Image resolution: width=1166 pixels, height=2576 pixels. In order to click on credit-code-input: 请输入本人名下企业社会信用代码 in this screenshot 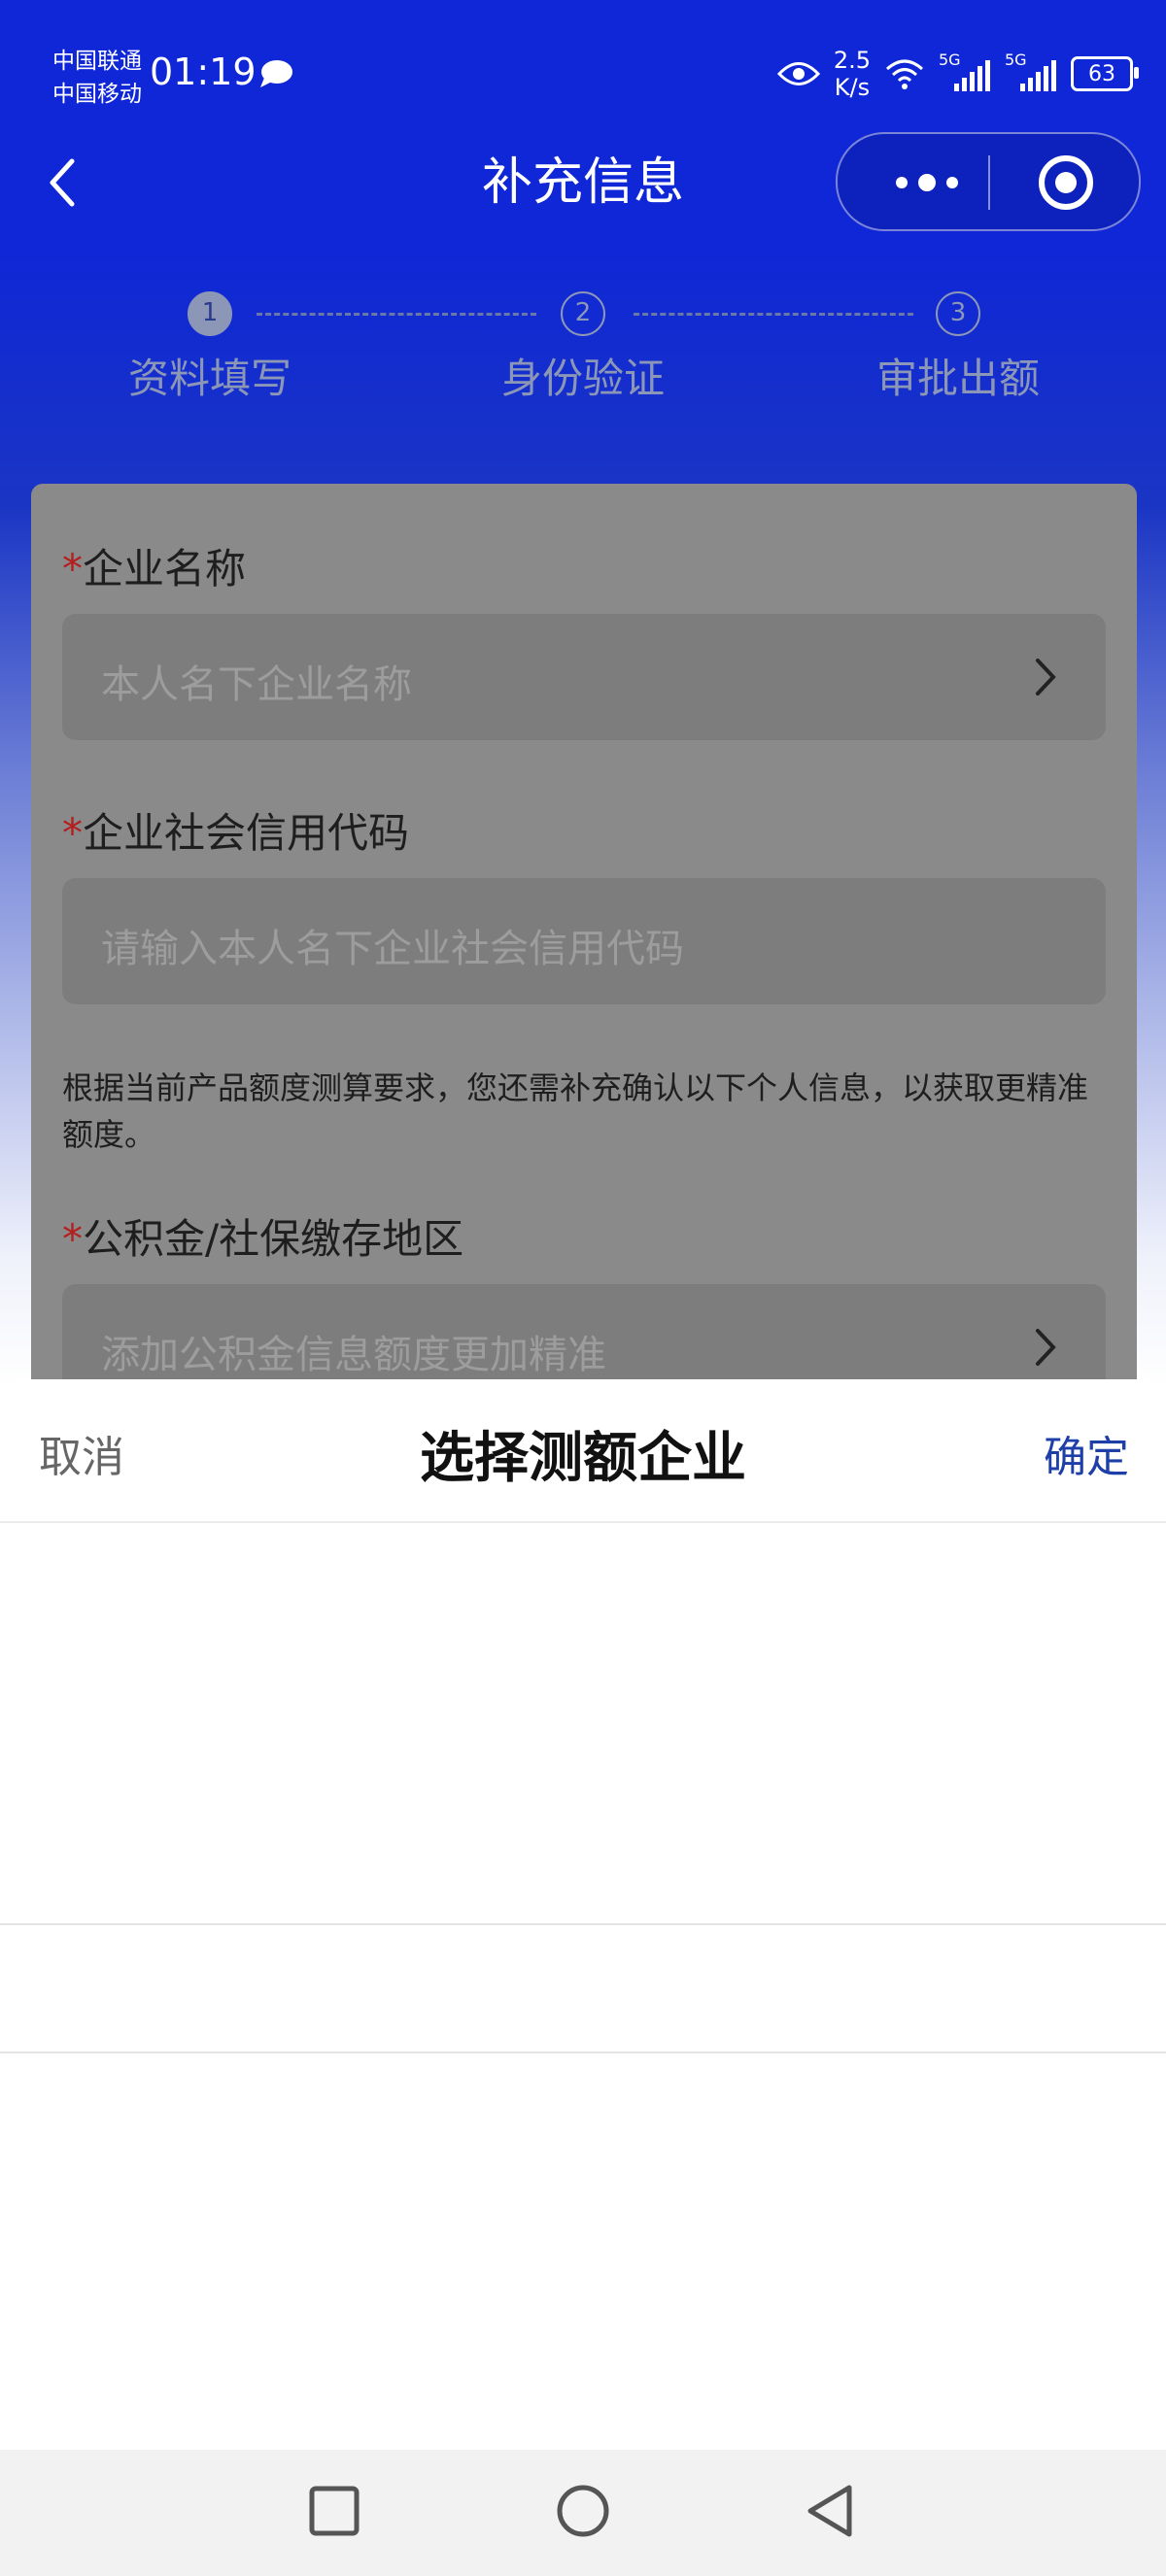, I will do `click(584, 941)`.